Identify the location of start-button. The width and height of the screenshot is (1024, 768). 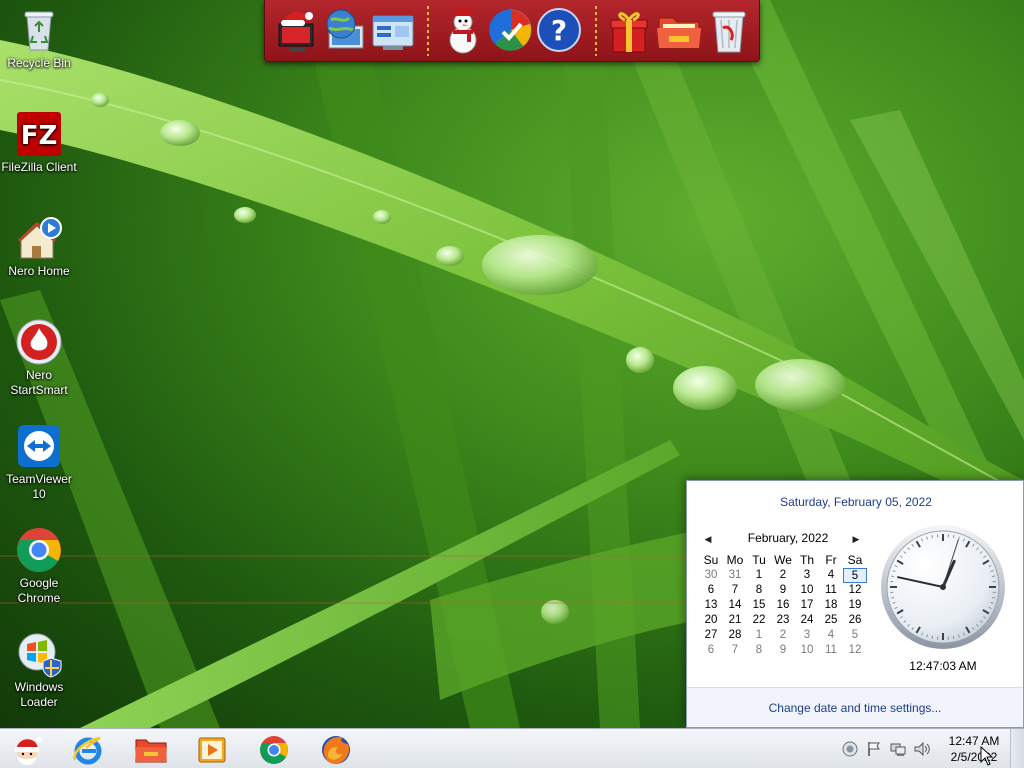
(26, 749).